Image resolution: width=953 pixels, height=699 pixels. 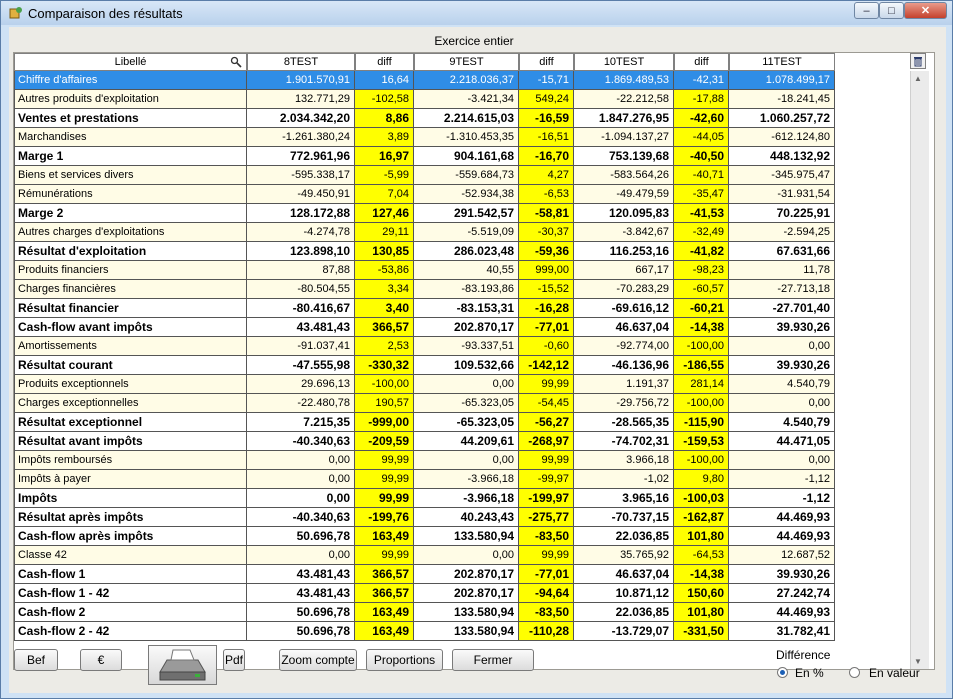 I want to click on diff-8-9: 163,49, so click(x=384, y=631).